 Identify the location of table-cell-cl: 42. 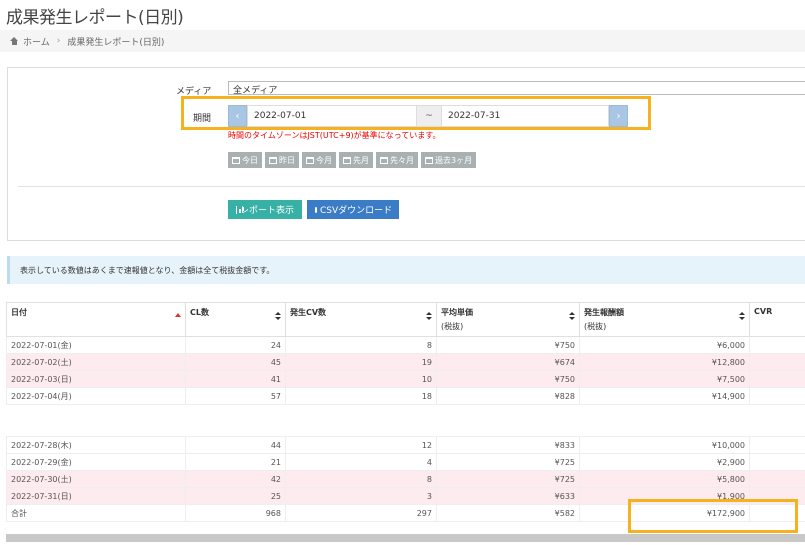
(235, 479).